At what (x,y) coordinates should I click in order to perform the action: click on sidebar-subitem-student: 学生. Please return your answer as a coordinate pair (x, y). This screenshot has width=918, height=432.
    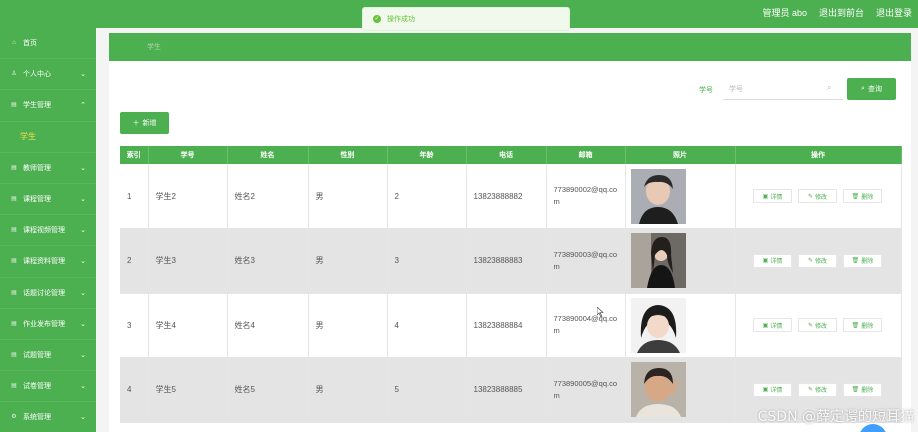
    Looking at the image, I should click on (48, 137).